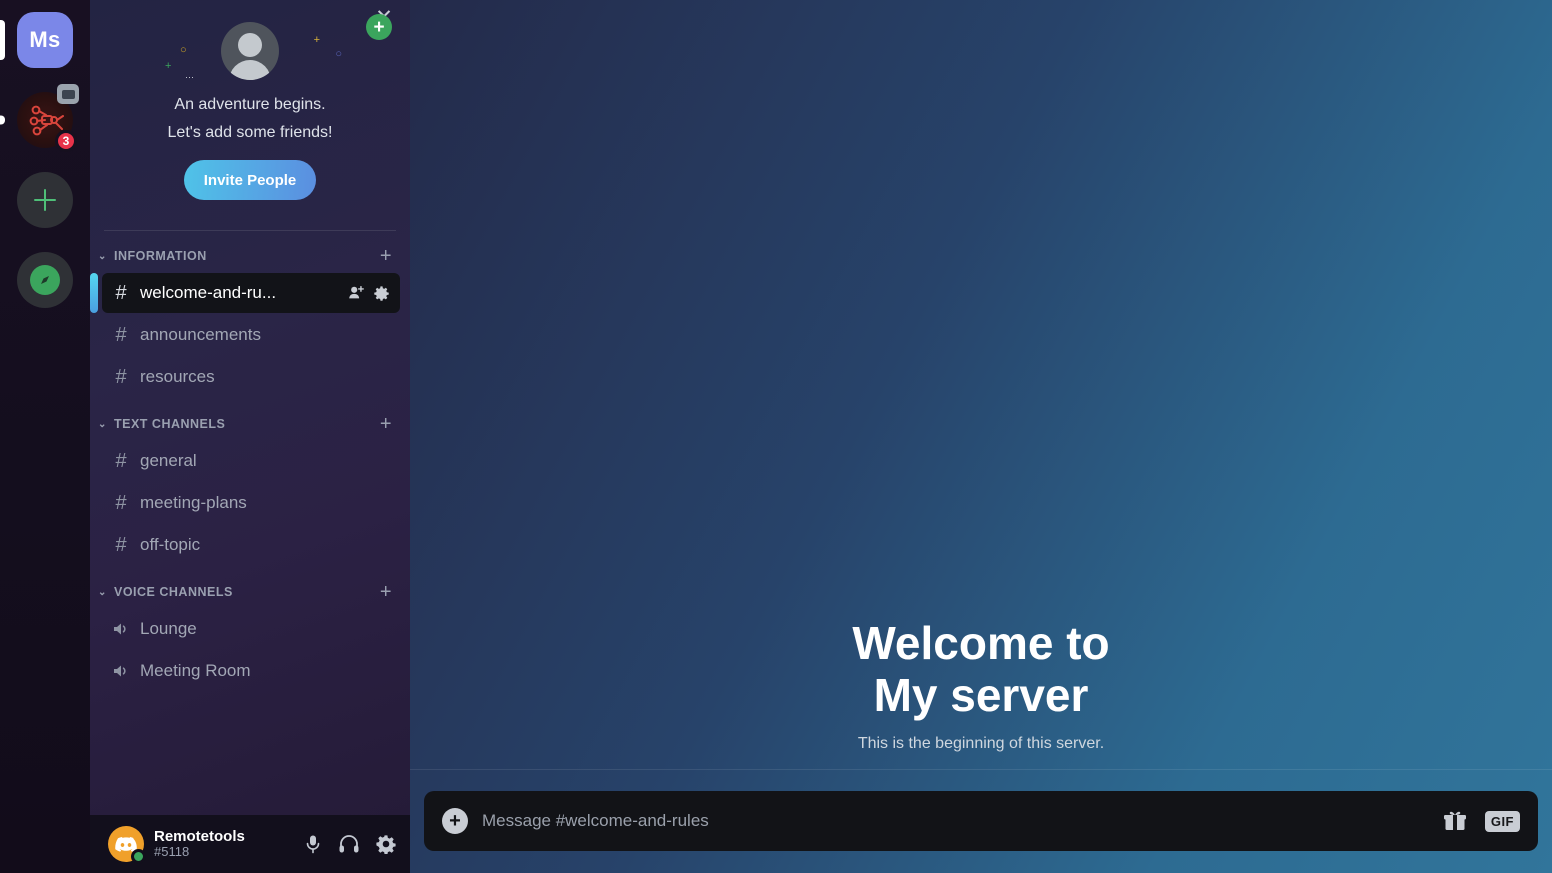 The image size is (1552, 873). What do you see at coordinates (251, 377) in the screenshot?
I see `channel-resources: # resources` at bounding box center [251, 377].